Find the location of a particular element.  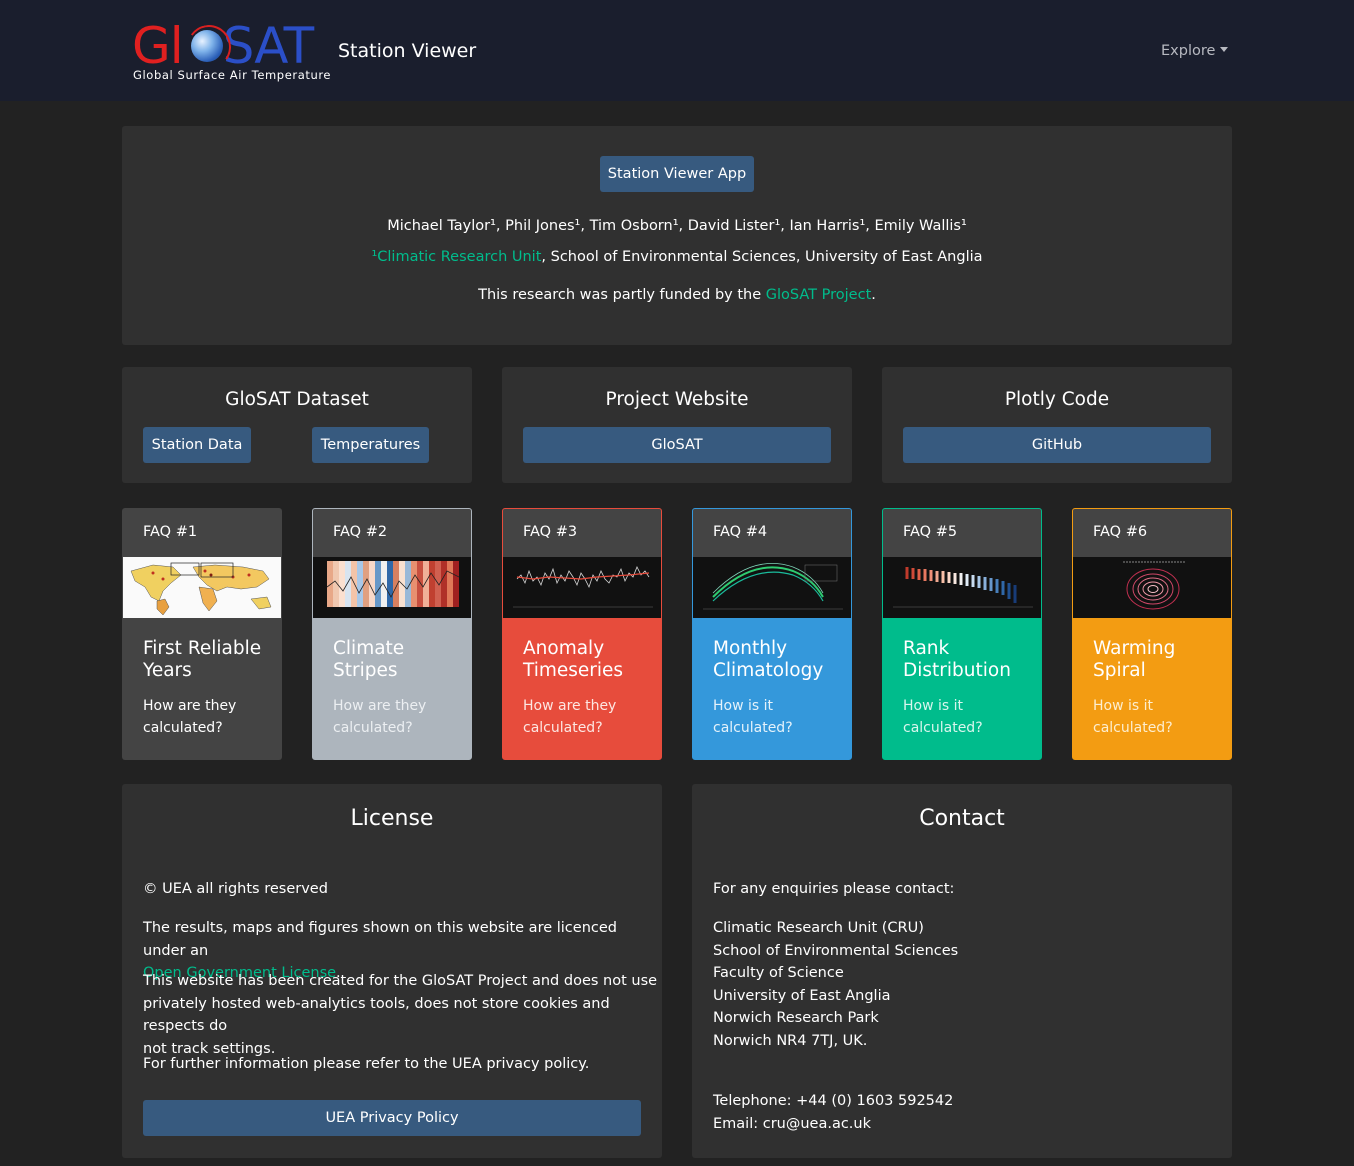

explore-dropdown: Explore is located at coordinates (1195, 51).